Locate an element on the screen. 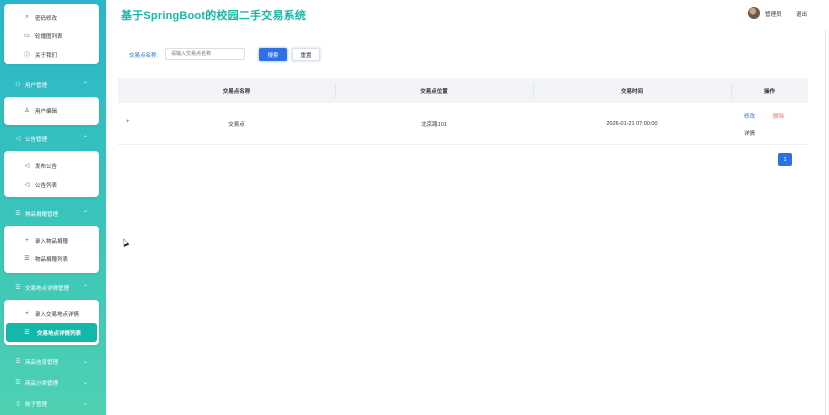 The image size is (829, 415). sidebar-trade-place-card: + 录入交易地点详情 ☰ 交易地点详情列表 is located at coordinates (51, 322).